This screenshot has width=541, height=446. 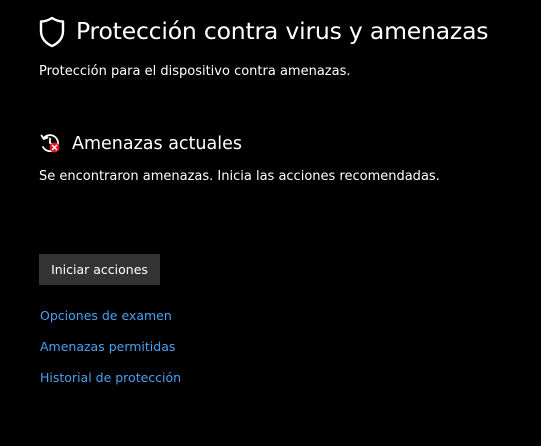 I want to click on threat-warning-icon, so click(x=50, y=143).